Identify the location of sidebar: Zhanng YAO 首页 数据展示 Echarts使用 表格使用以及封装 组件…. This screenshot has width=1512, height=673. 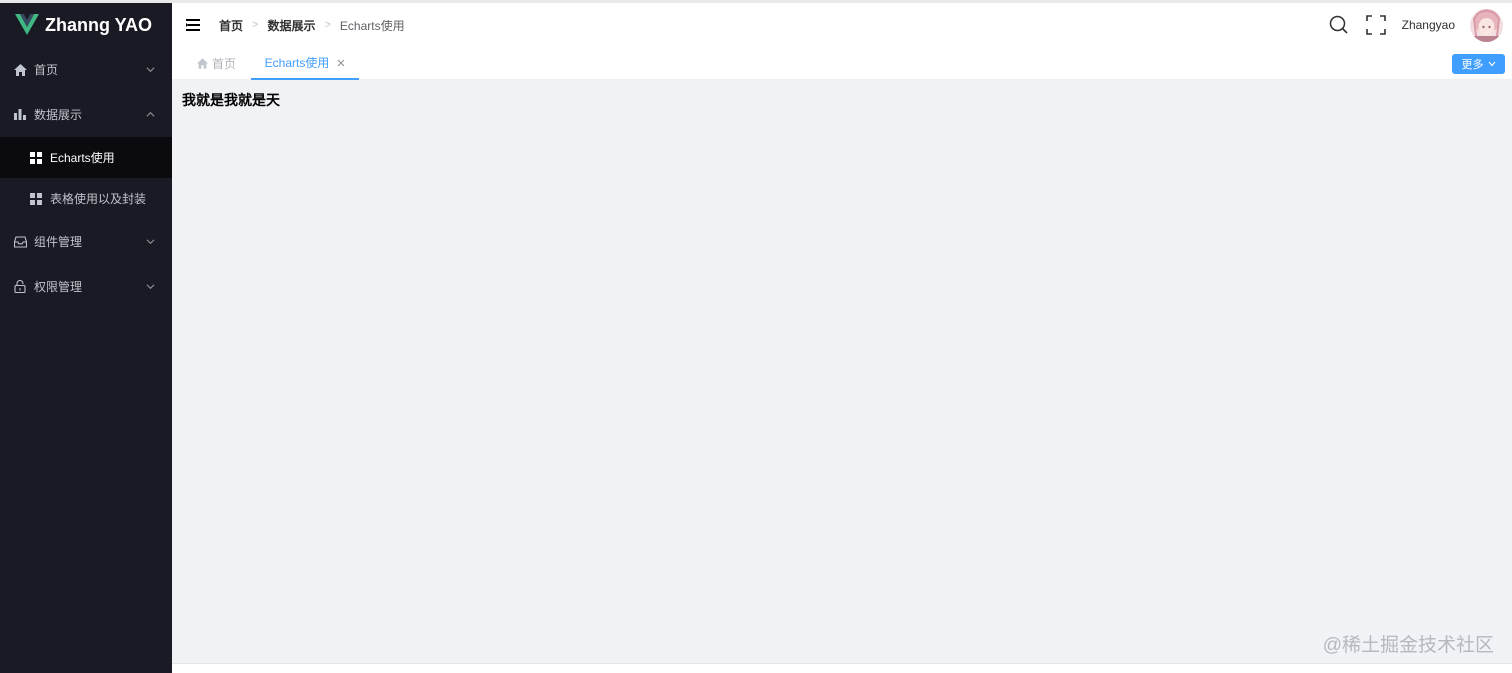
(86, 338).